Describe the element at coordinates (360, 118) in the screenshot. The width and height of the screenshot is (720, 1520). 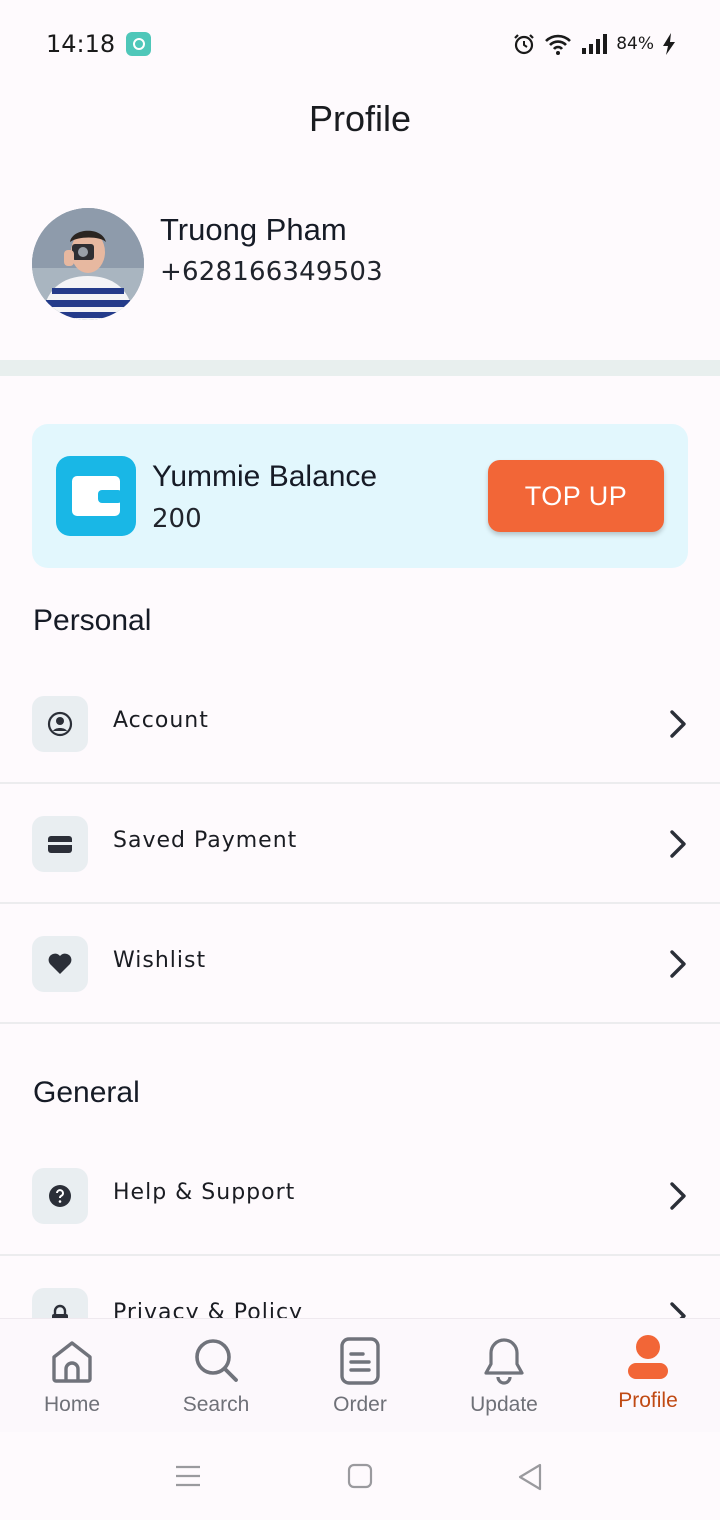
I see `page-title: Profile` at that location.